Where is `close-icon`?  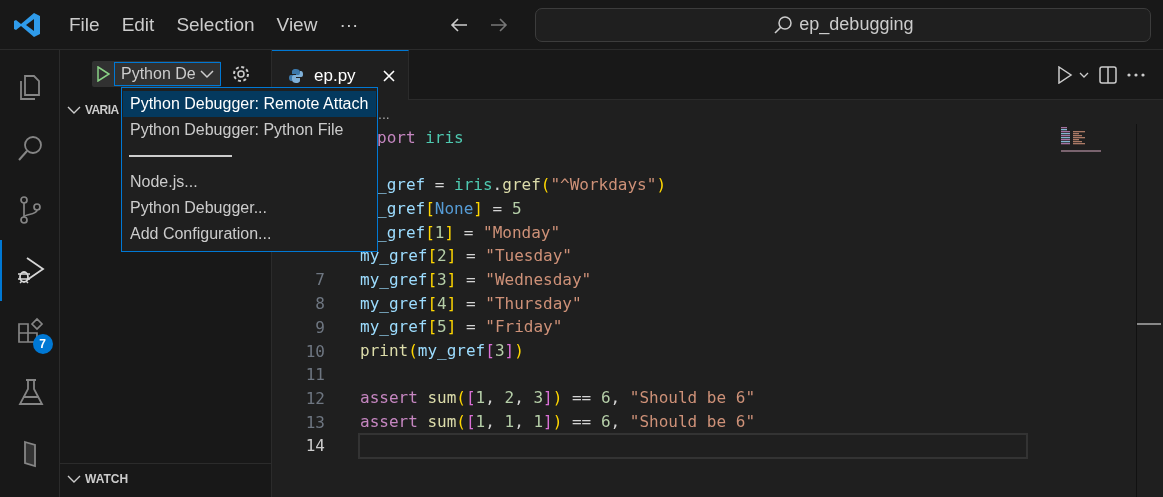 close-icon is located at coordinates (389, 75).